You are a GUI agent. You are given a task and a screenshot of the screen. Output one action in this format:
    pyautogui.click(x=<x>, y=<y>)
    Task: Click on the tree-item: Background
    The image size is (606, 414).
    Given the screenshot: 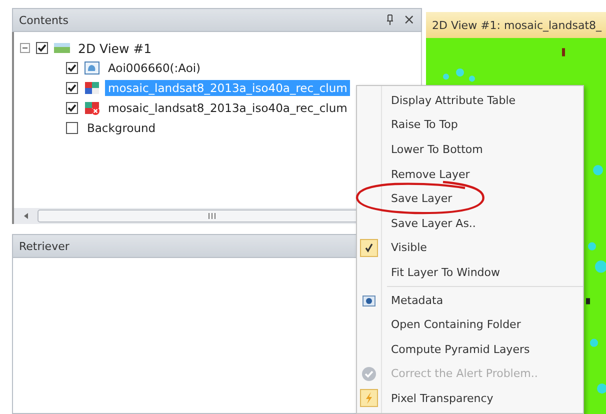 What is the action you would take?
    pyautogui.click(x=121, y=128)
    